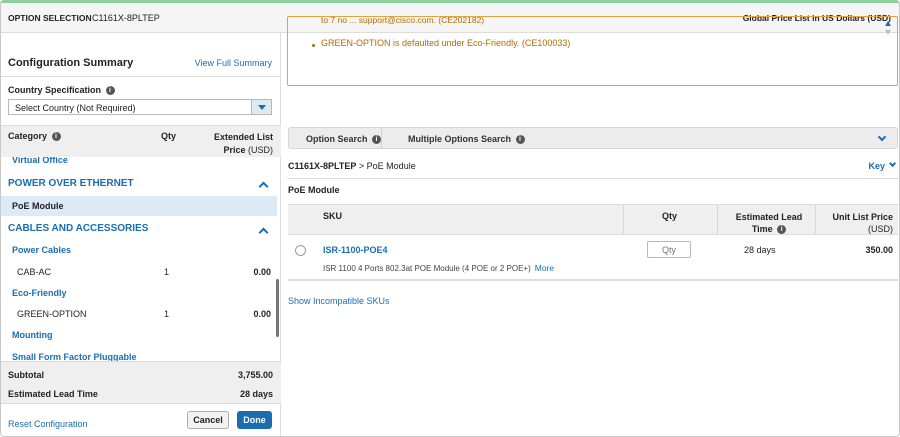 The height and width of the screenshot is (437, 900). I want to click on bullet-icon, so click(313, 45).